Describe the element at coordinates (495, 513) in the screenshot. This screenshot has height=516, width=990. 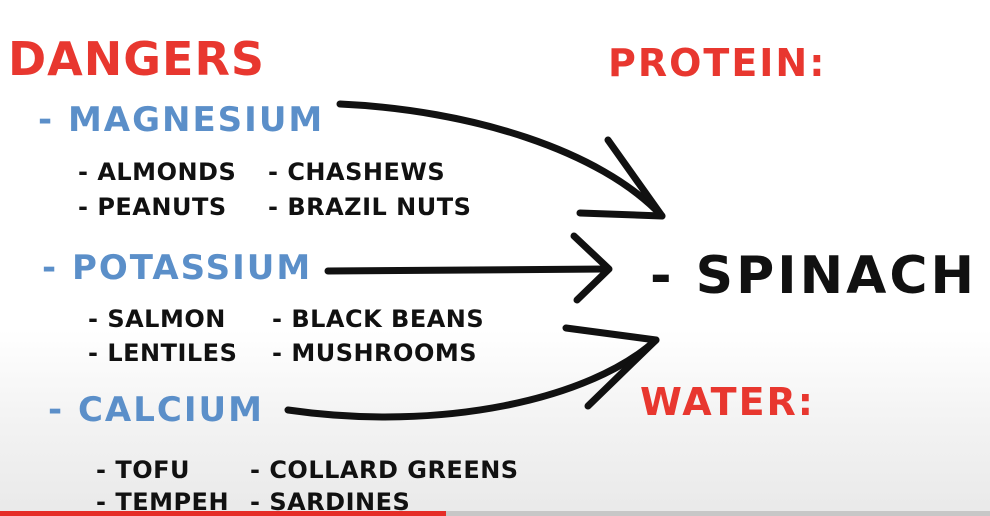
I see `video-progress-bar` at that location.